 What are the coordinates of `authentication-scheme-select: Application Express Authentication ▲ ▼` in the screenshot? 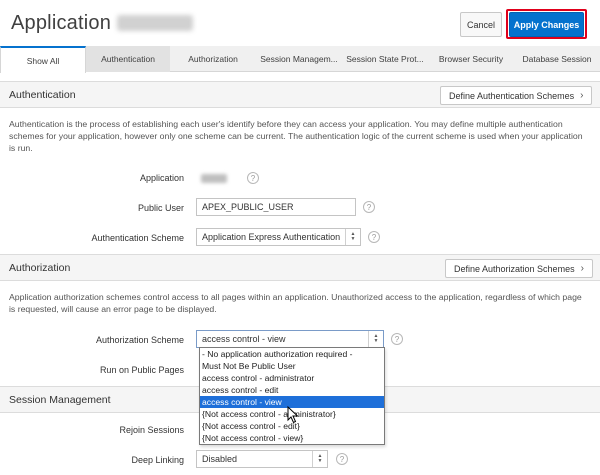 It's located at (278, 237).